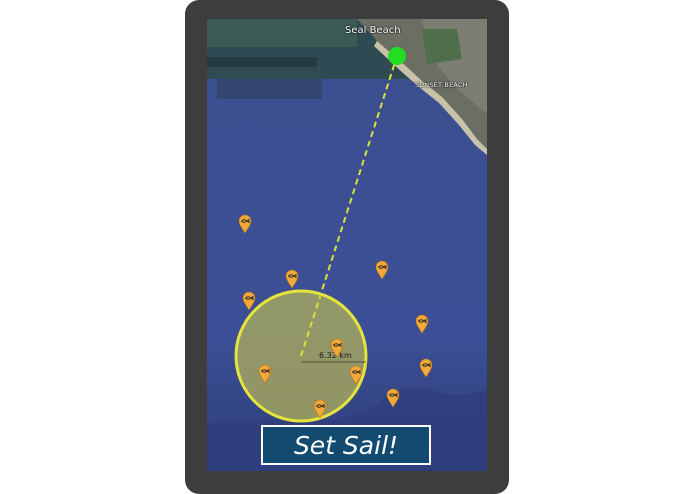  I want to click on breakwater, so click(269, 89).